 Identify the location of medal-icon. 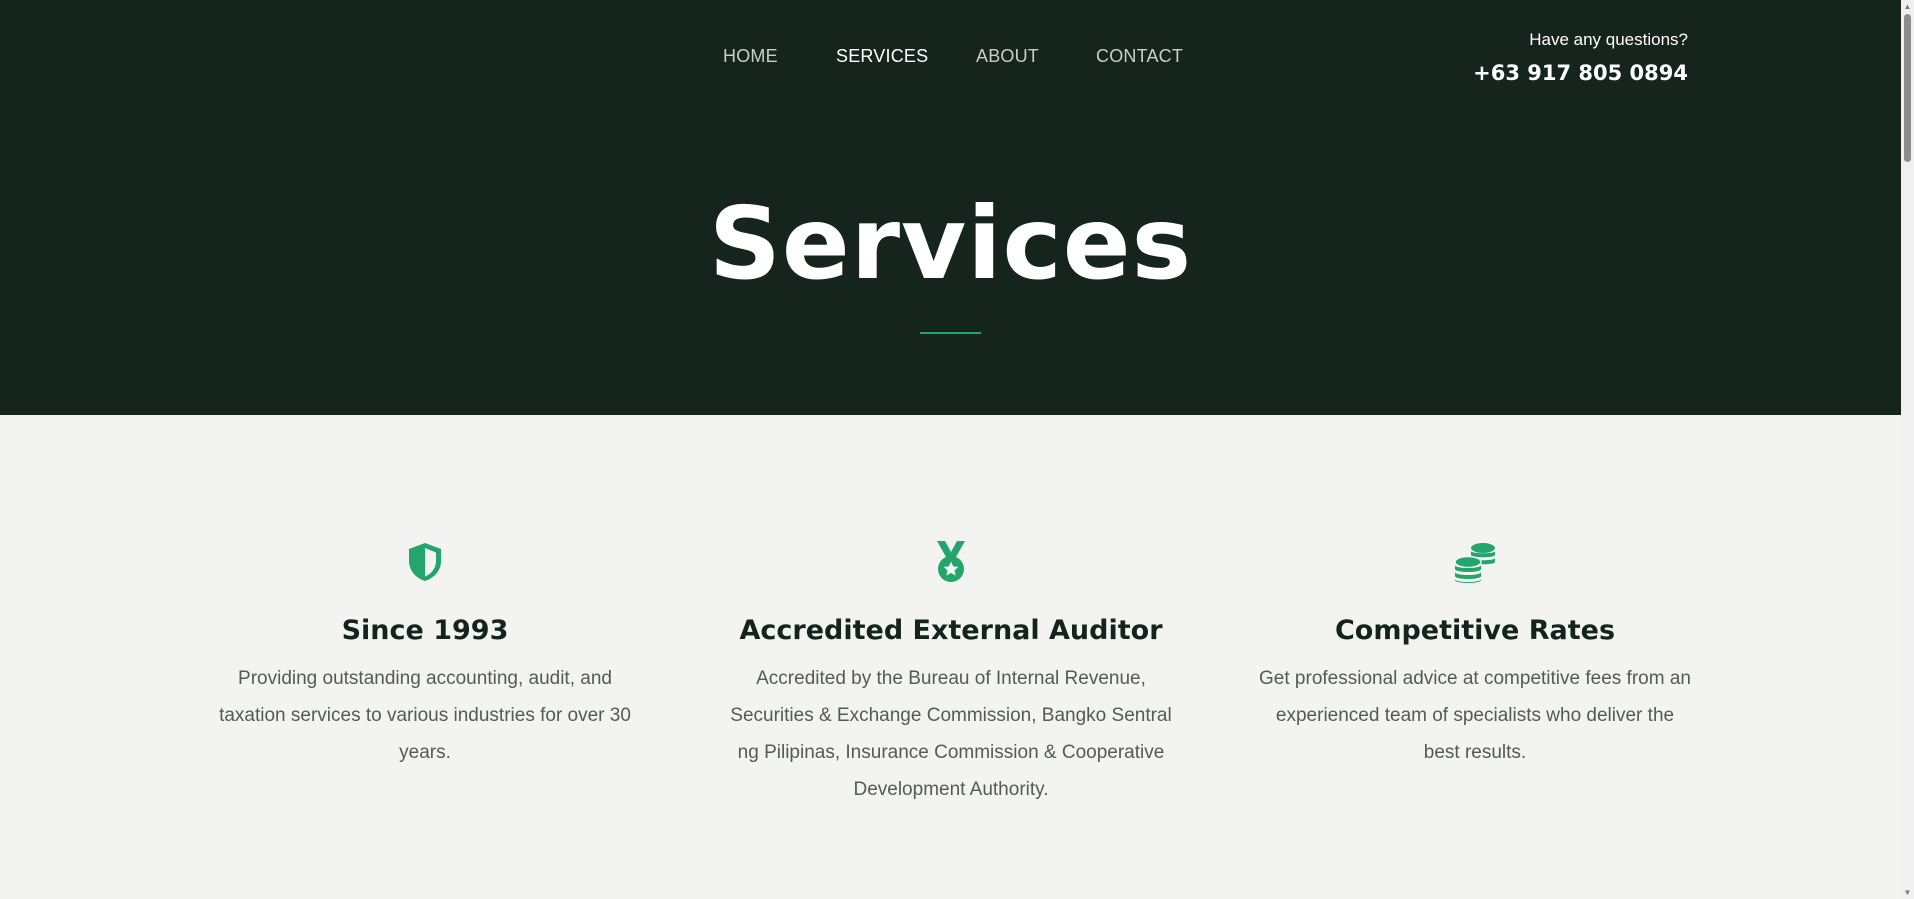
(951, 561).